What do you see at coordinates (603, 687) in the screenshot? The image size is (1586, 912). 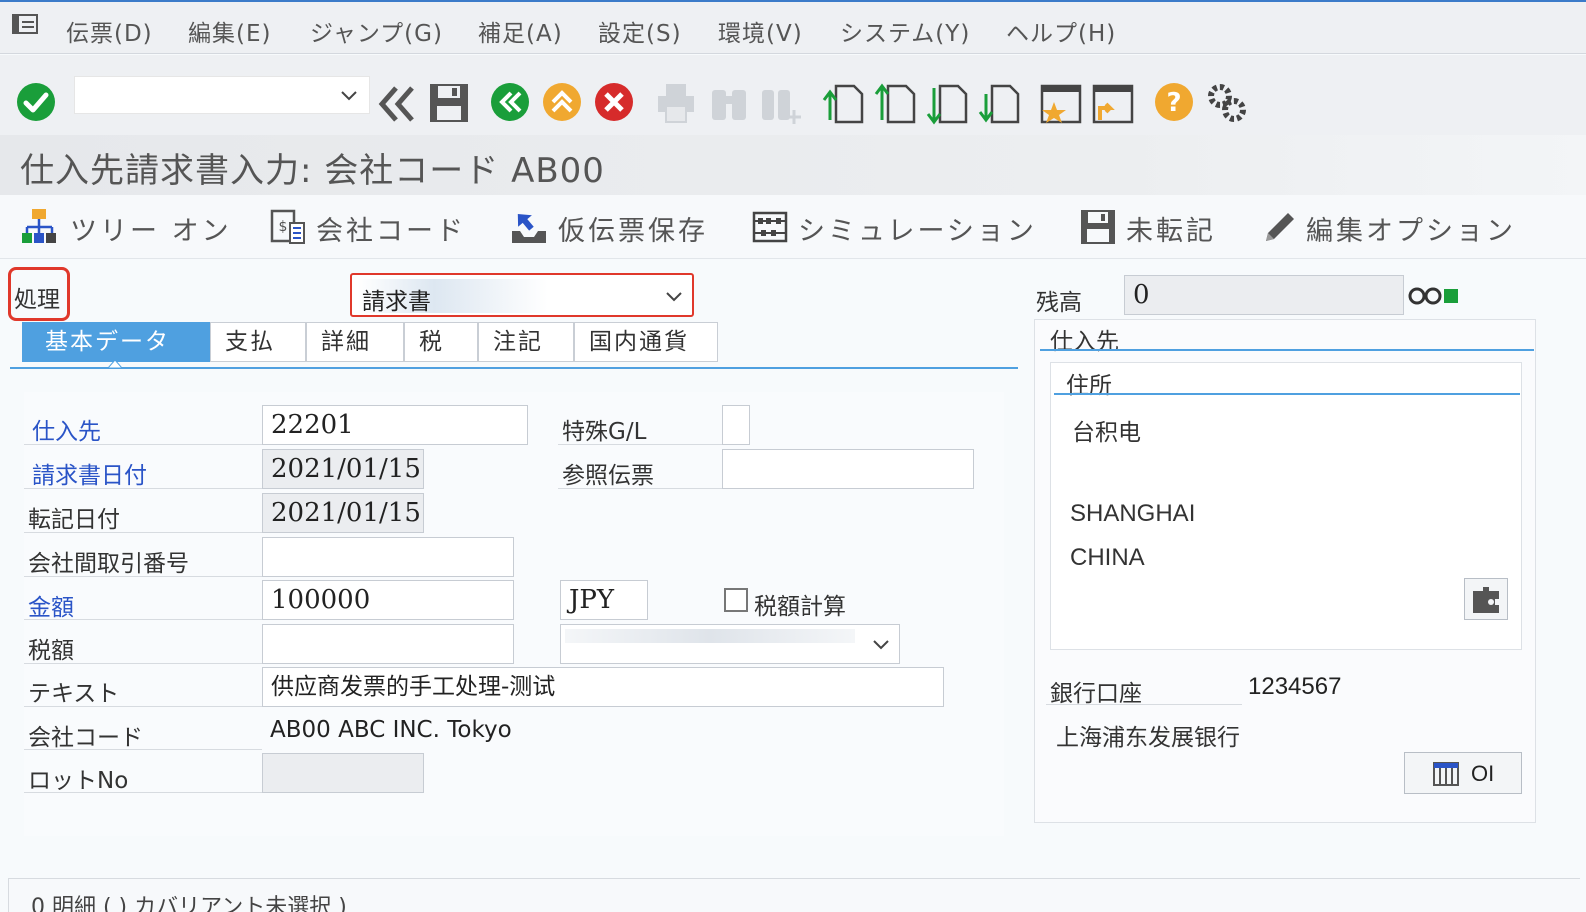 I see `text-input: 供应商发票的手工处理-测试` at bounding box center [603, 687].